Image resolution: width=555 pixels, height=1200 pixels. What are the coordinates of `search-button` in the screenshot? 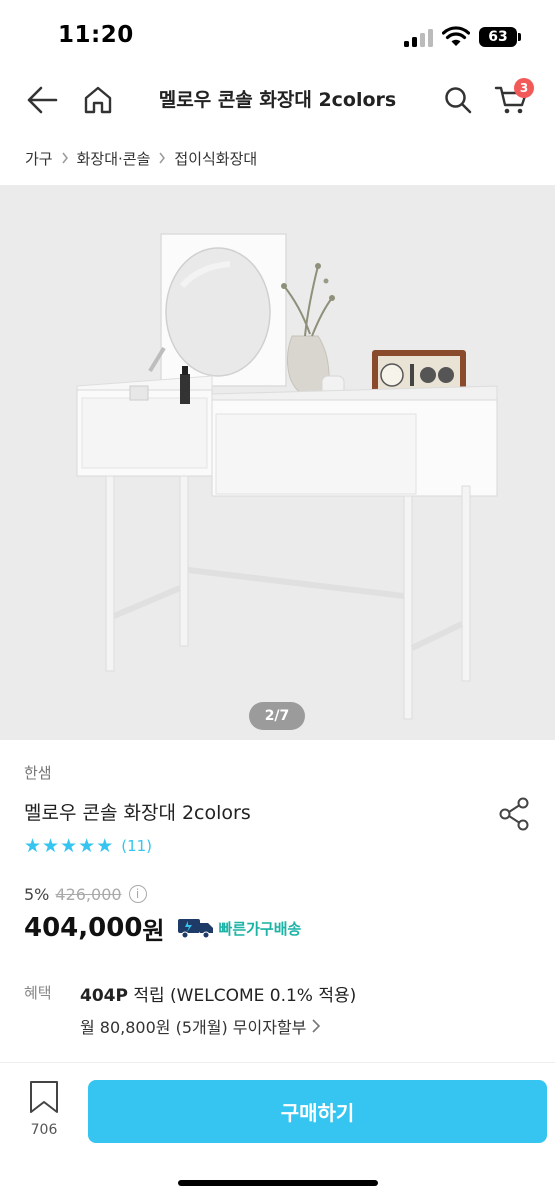 It's located at (458, 100).